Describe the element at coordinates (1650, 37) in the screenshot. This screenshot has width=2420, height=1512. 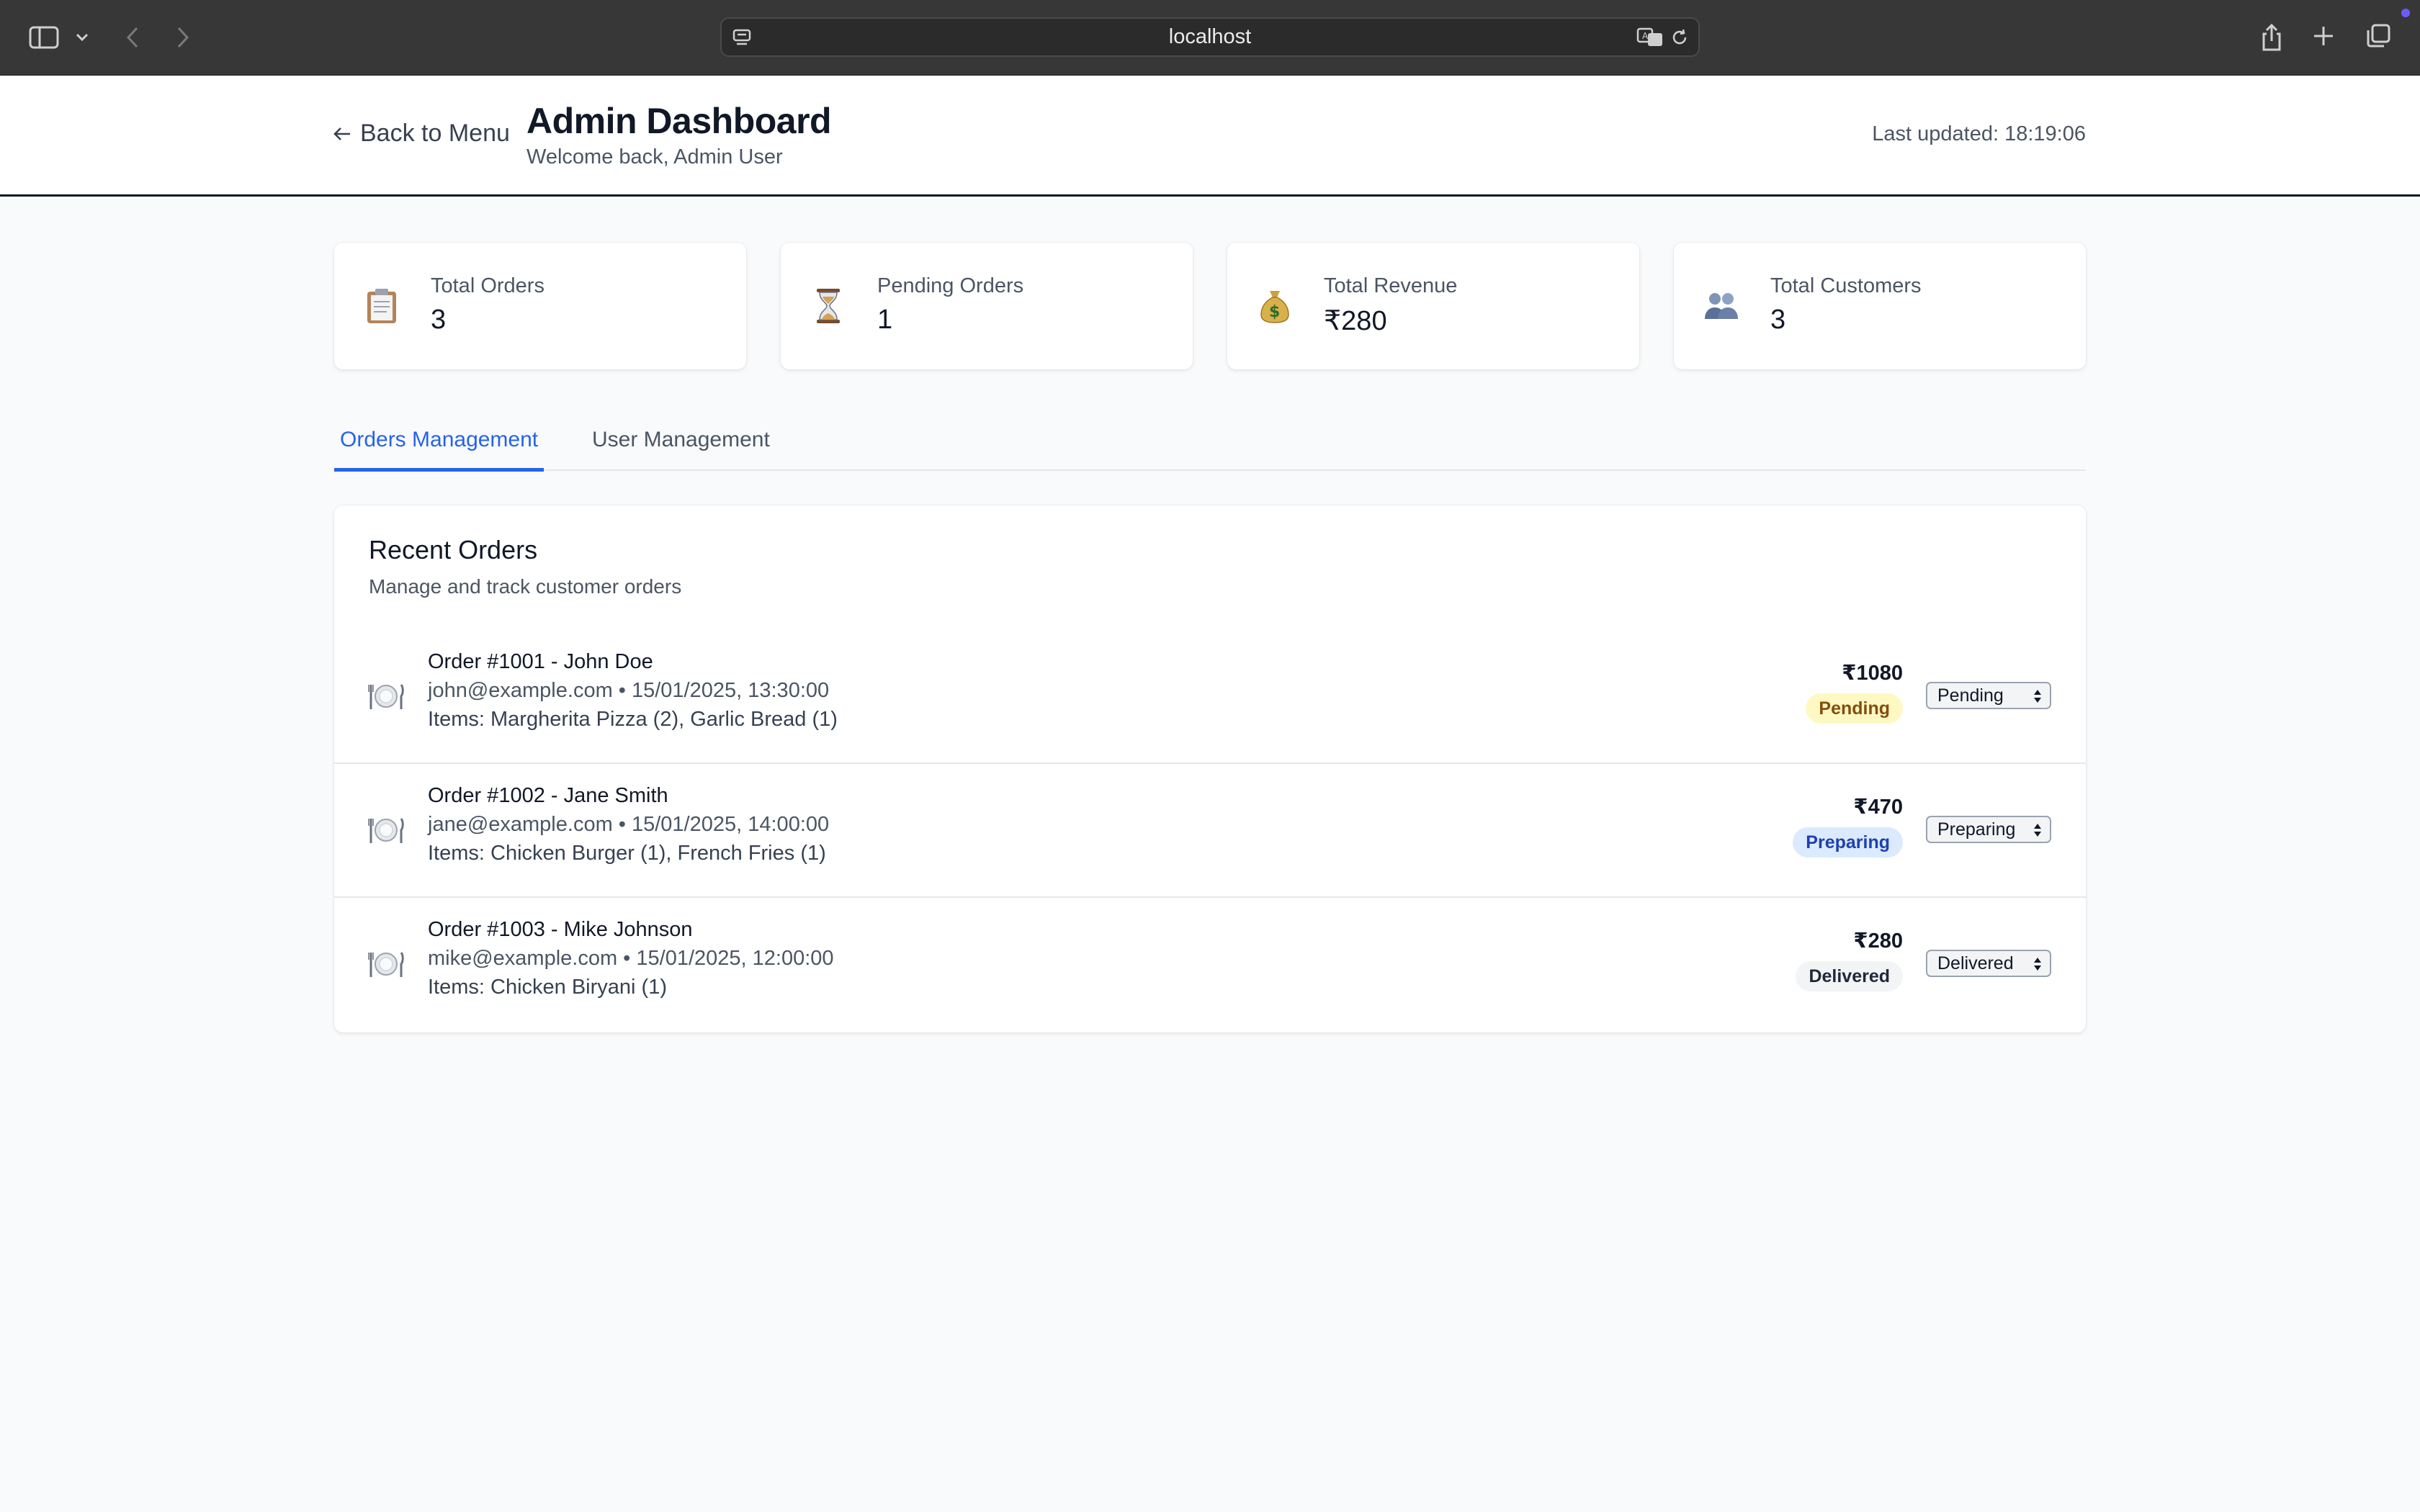
I see `translate-icon: A` at that location.